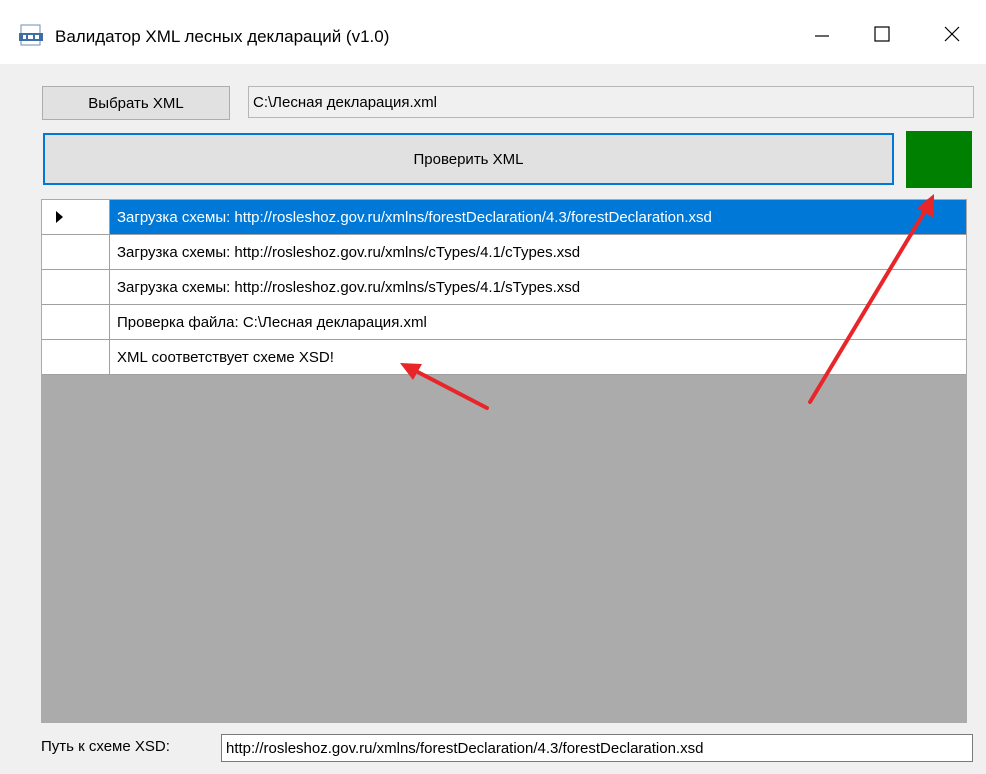 This screenshot has width=986, height=774. I want to click on window-title: Валидатор XML лесных деклараций (v1.0), so click(222, 36).